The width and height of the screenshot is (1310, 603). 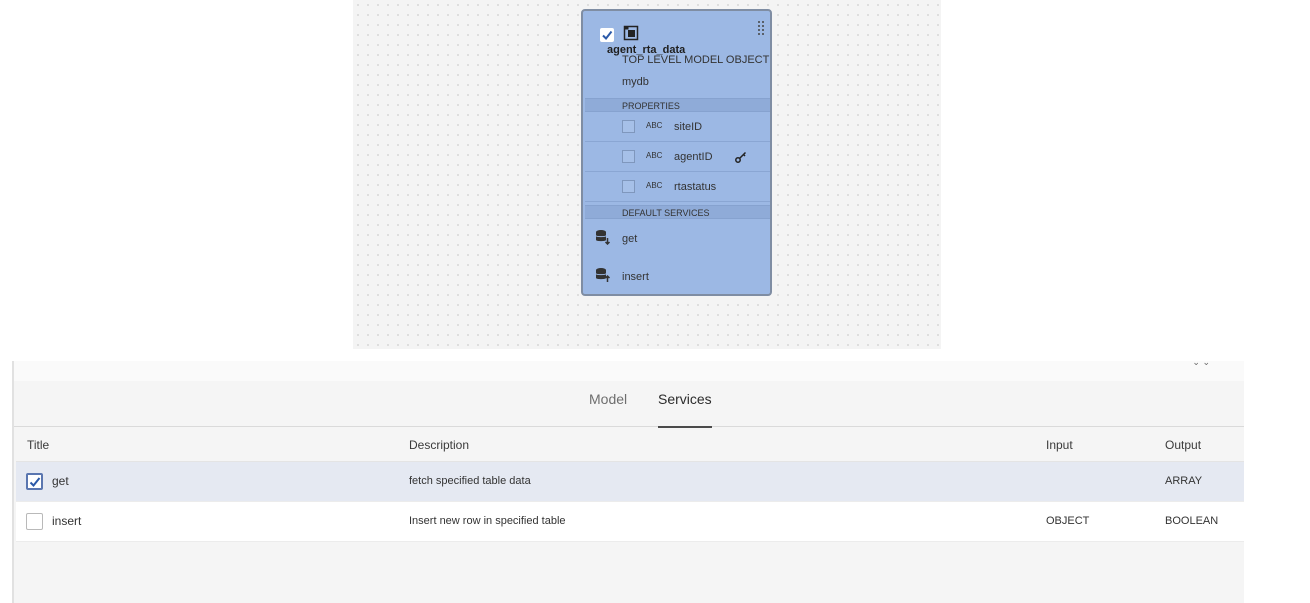 What do you see at coordinates (470, 481) in the screenshot?
I see `row-description: fetch specified table data` at bounding box center [470, 481].